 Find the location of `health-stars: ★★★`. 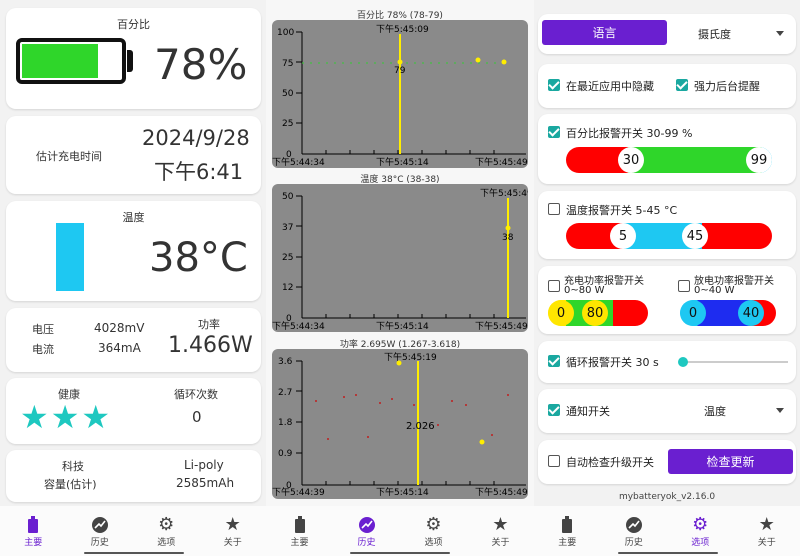

health-stars: ★★★ is located at coordinates (66, 417).